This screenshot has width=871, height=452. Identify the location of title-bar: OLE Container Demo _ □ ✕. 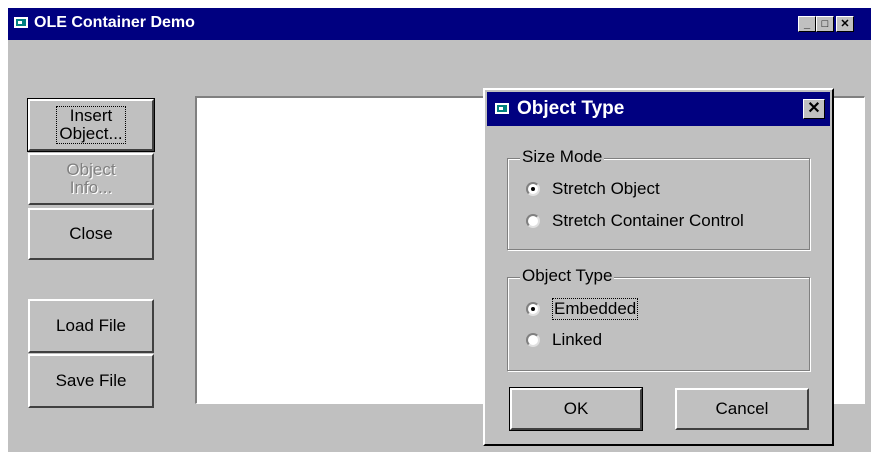
(439, 24).